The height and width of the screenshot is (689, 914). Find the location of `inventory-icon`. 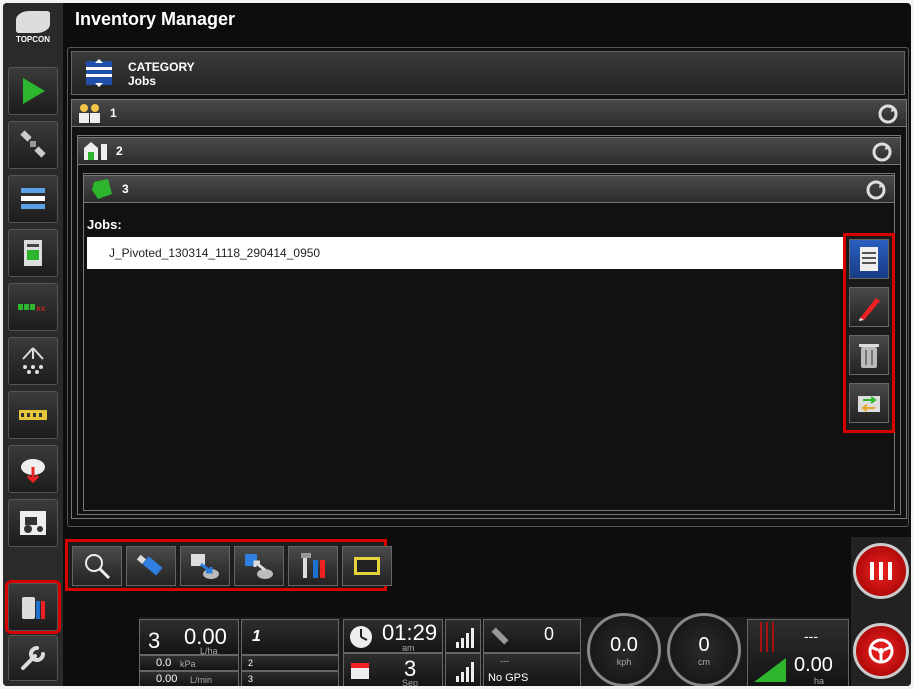

inventory-icon is located at coordinates (33, 608).